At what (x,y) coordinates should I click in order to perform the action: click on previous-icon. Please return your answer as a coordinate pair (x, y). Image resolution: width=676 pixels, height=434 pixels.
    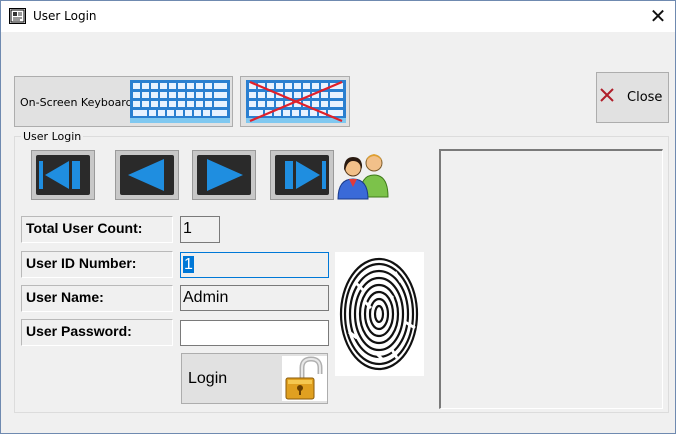
    Looking at the image, I should click on (146, 175).